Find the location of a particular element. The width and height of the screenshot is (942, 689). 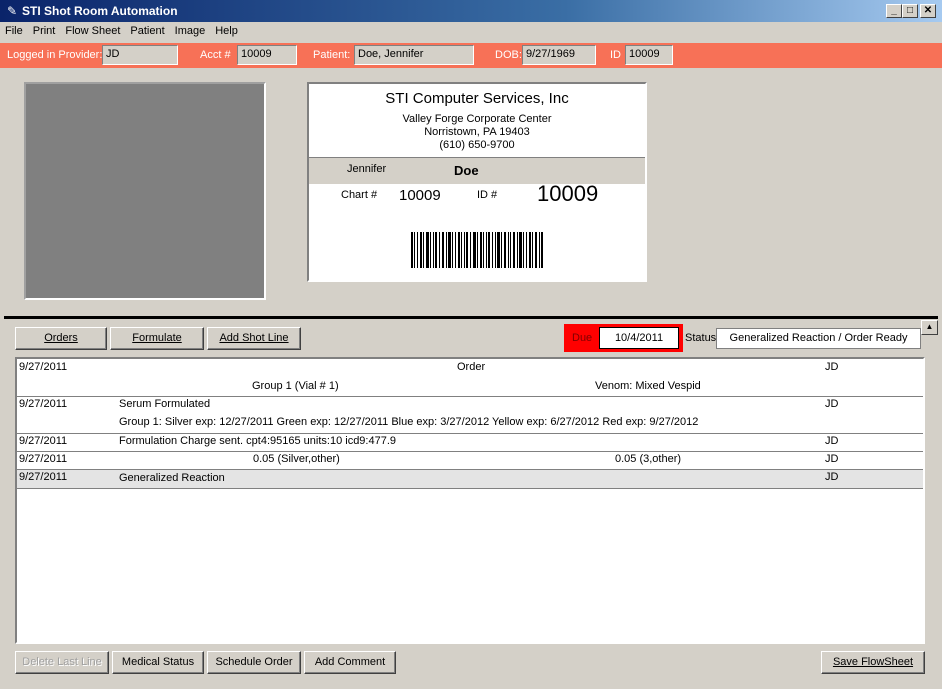

menu-flow-sheet: Flow Sheet is located at coordinates (92, 29).